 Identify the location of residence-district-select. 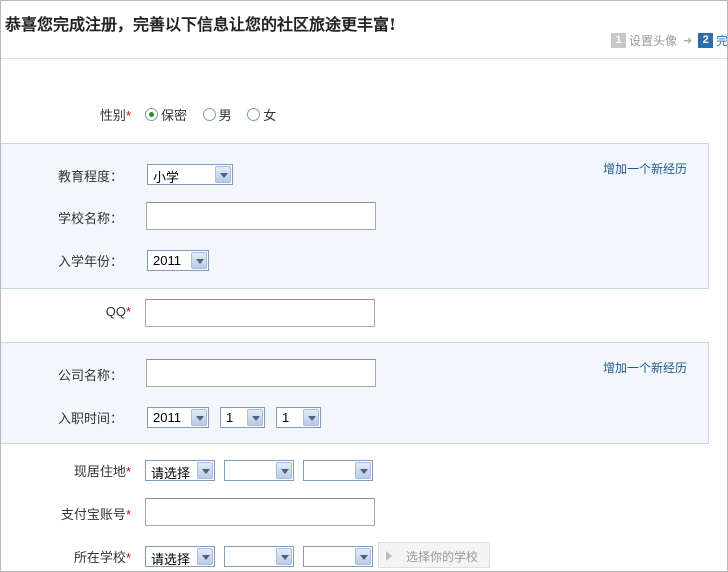
(338, 470).